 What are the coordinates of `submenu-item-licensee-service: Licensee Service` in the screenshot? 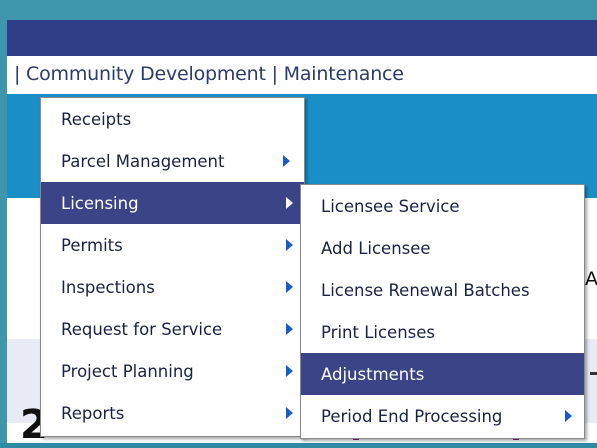 It's located at (442, 206).